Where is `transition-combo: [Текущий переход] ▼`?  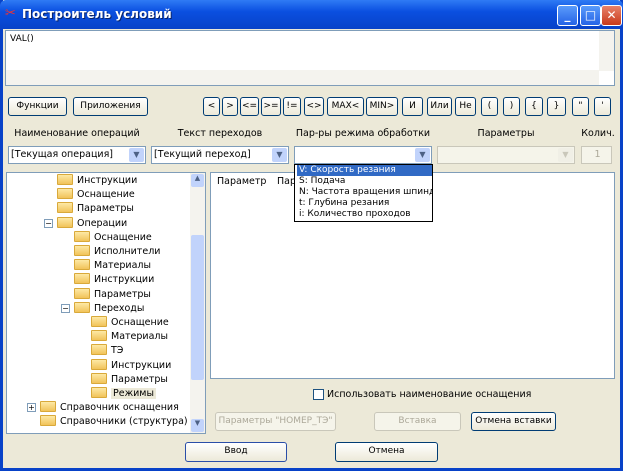
transition-combo: [Текущий переход] ▼ is located at coordinates (220, 155).